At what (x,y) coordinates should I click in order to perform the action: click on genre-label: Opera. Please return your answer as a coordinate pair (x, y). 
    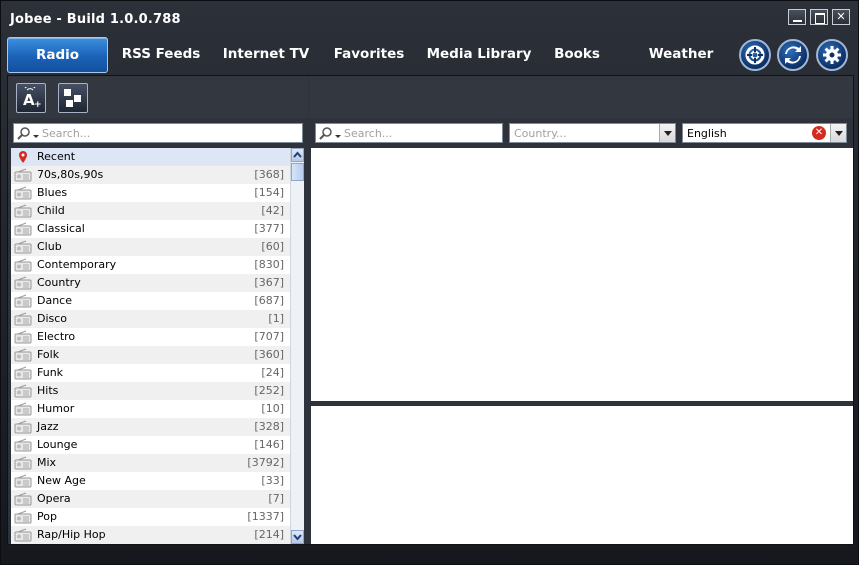
    Looking at the image, I should click on (54, 498).